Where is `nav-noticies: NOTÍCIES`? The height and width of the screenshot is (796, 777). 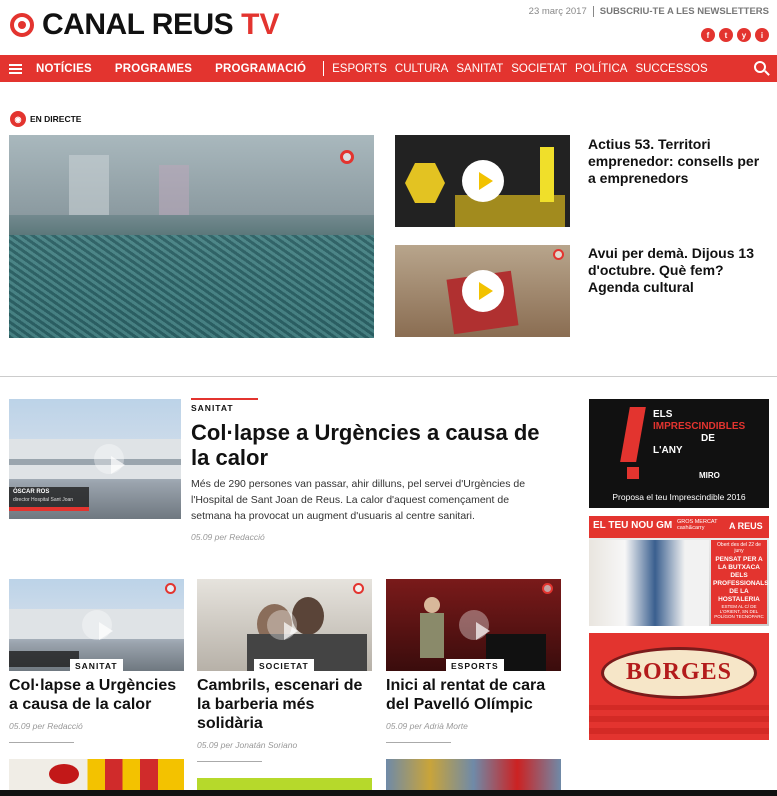 nav-noticies: NOTÍCIES is located at coordinates (64, 69).